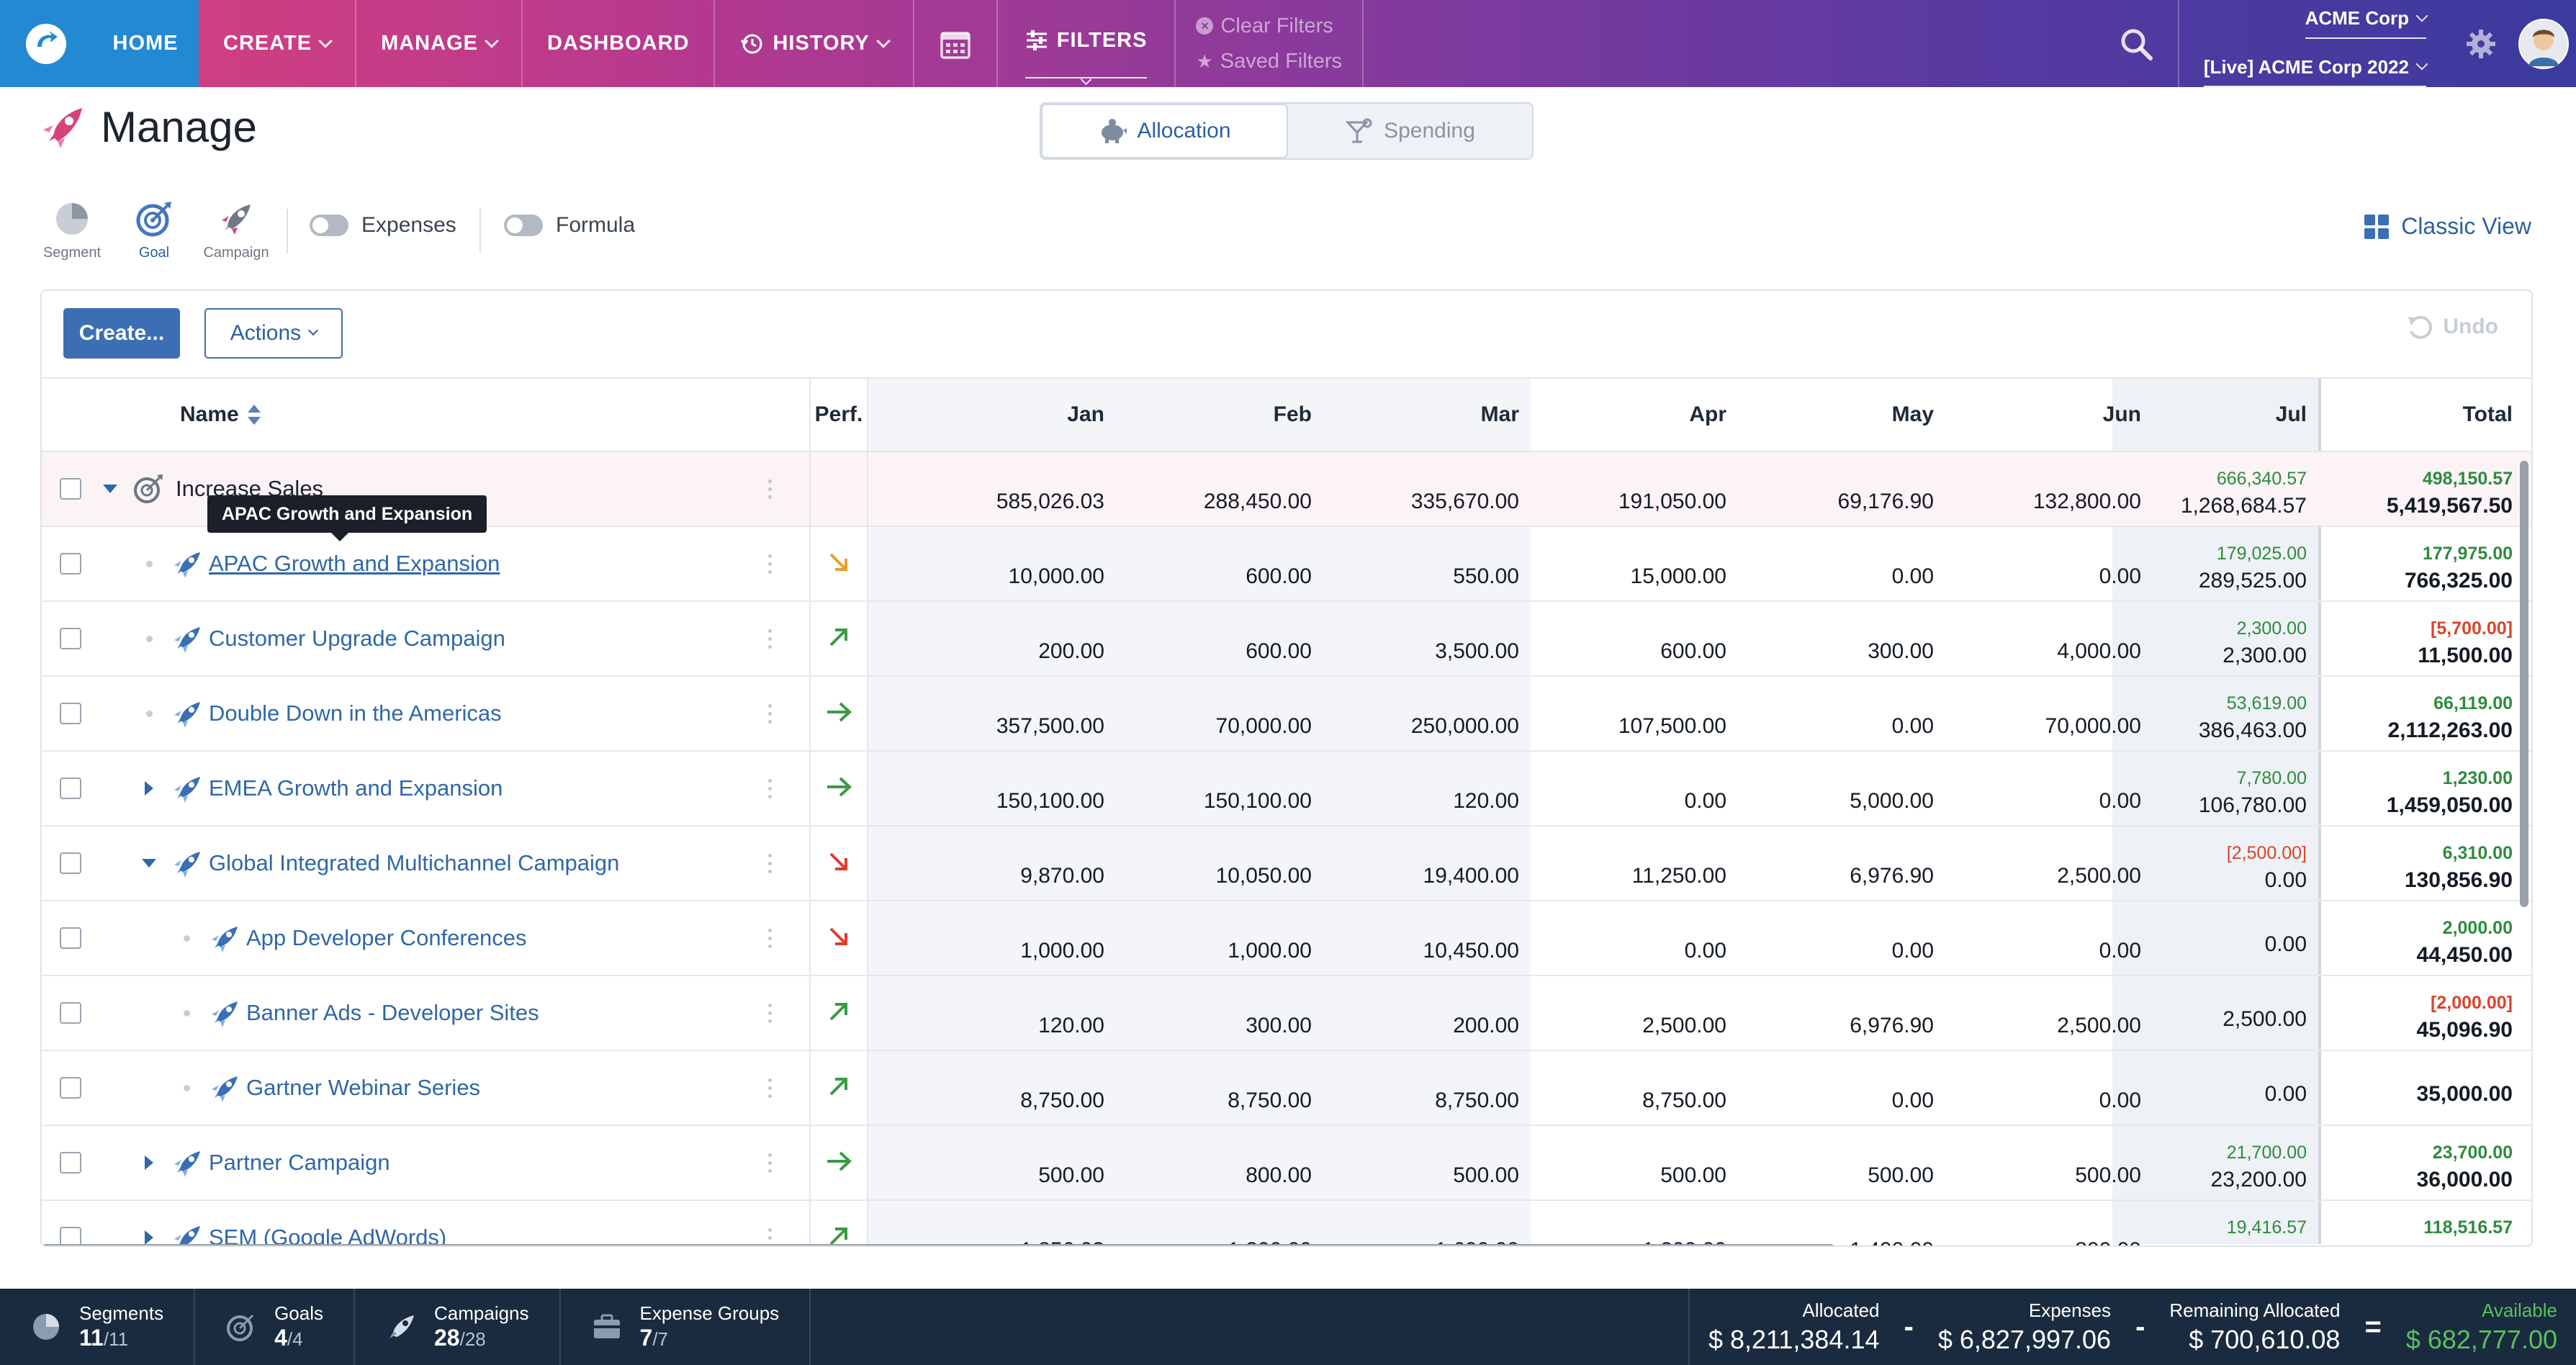  Describe the element at coordinates (2447, 226) in the screenshot. I see `classic-view-button: Classic View` at that location.